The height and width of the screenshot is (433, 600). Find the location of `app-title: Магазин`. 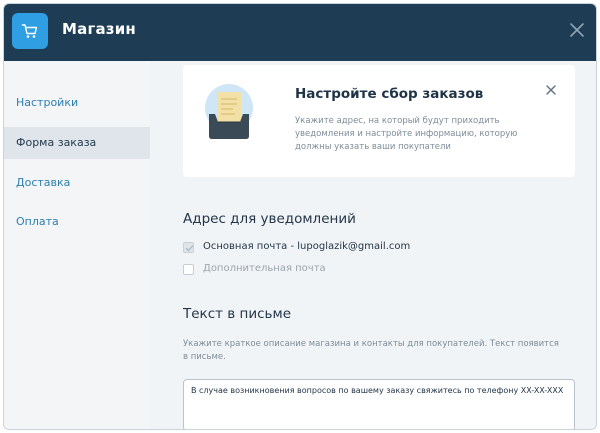

app-title: Магазин is located at coordinates (99, 29).